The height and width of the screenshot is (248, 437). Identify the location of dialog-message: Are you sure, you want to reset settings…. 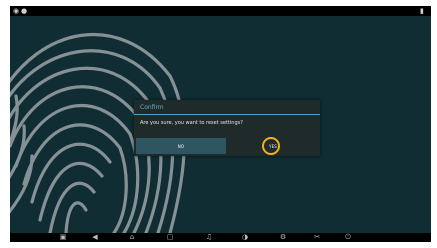
(191, 123).